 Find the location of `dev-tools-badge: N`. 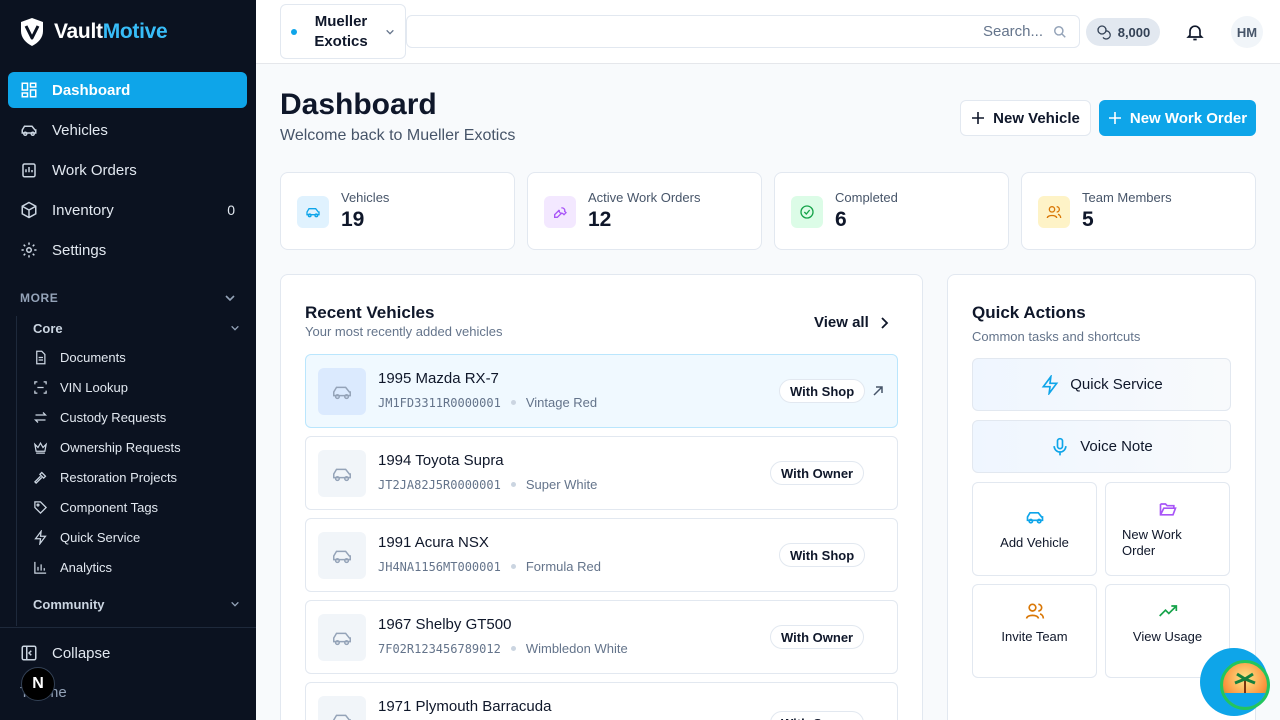

dev-tools-badge: N is located at coordinates (38, 684).